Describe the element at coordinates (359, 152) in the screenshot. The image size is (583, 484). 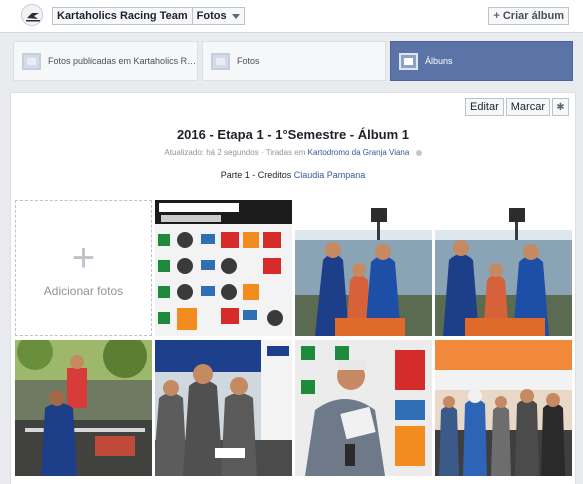
I see `location-link: Kartodromo da Granja Viana` at that location.